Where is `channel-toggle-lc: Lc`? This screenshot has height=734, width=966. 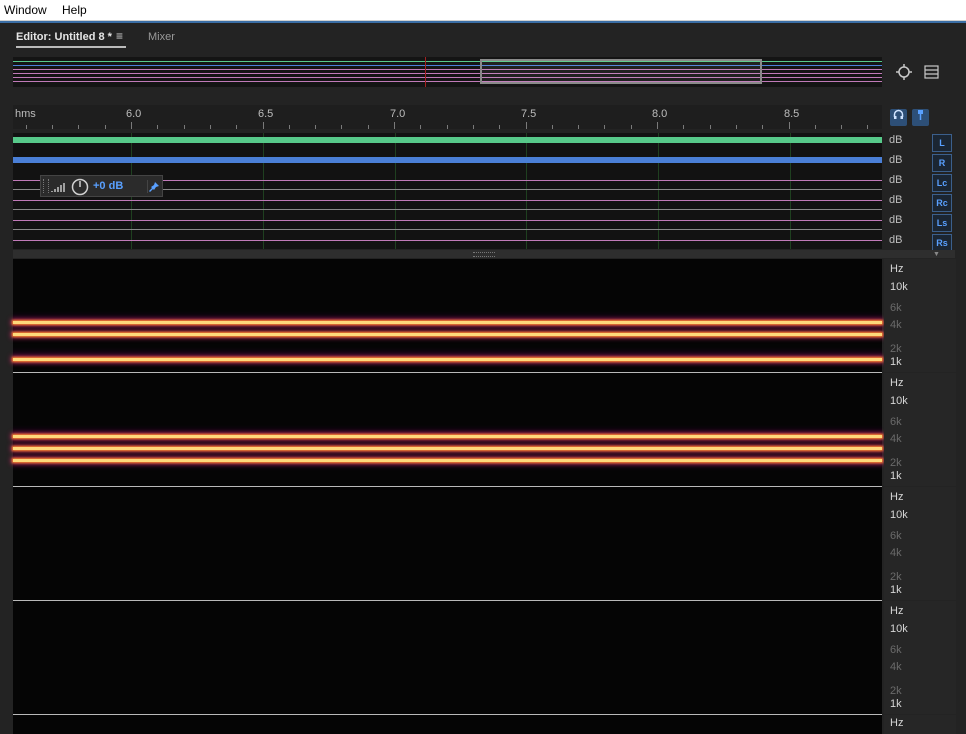
channel-toggle-lc: Lc is located at coordinates (942, 183).